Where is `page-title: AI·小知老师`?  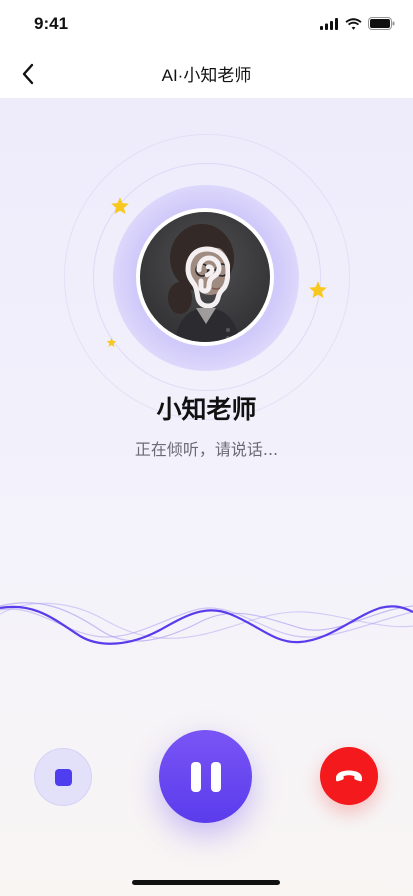
page-title: AI·小知老师 is located at coordinates (206, 75).